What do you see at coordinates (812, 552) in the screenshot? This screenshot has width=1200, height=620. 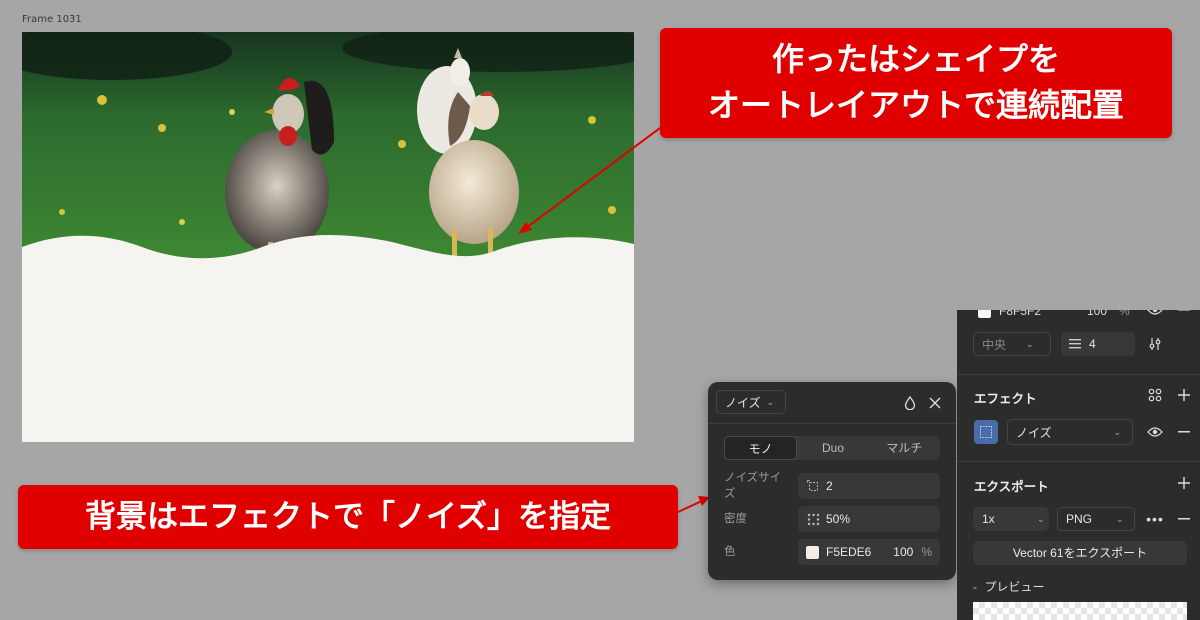 I see `color-swatch` at bounding box center [812, 552].